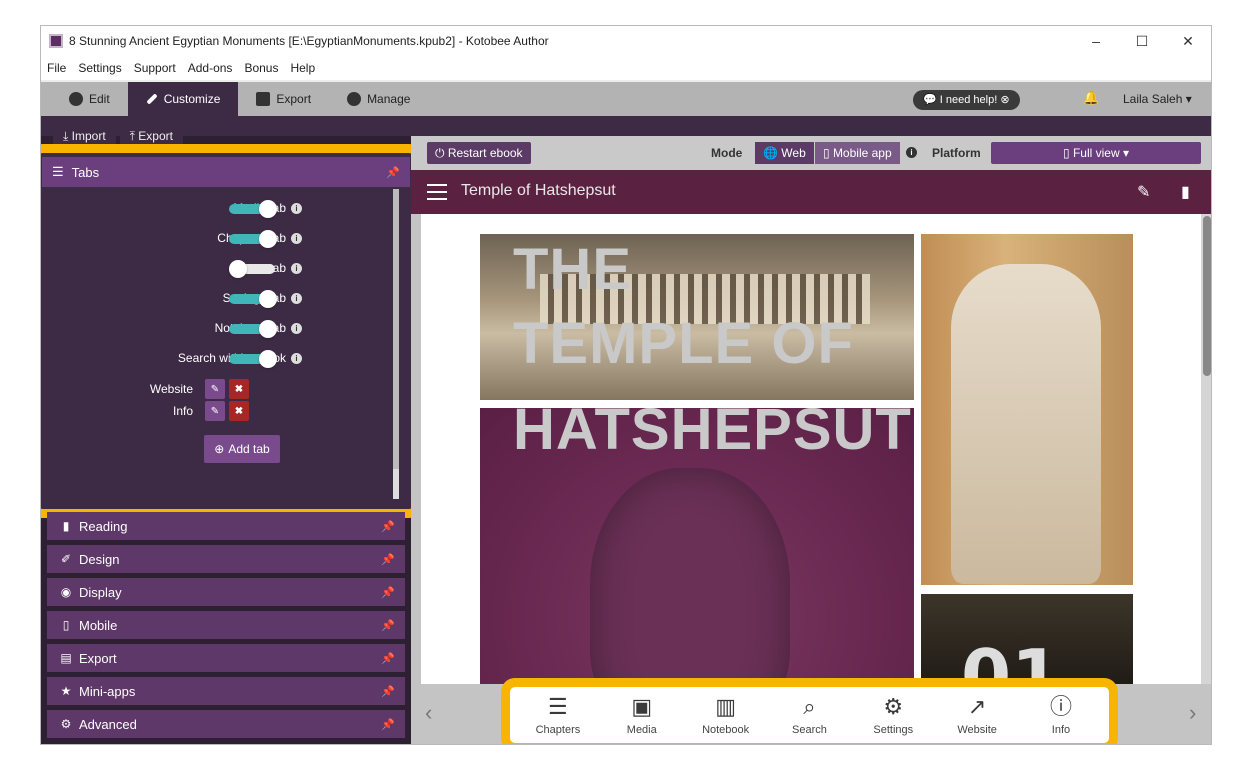 Image resolution: width=1250 pixels, height=770 pixels. Describe the element at coordinates (103, 526) in the screenshot. I see `section-label: Reading` at that location.